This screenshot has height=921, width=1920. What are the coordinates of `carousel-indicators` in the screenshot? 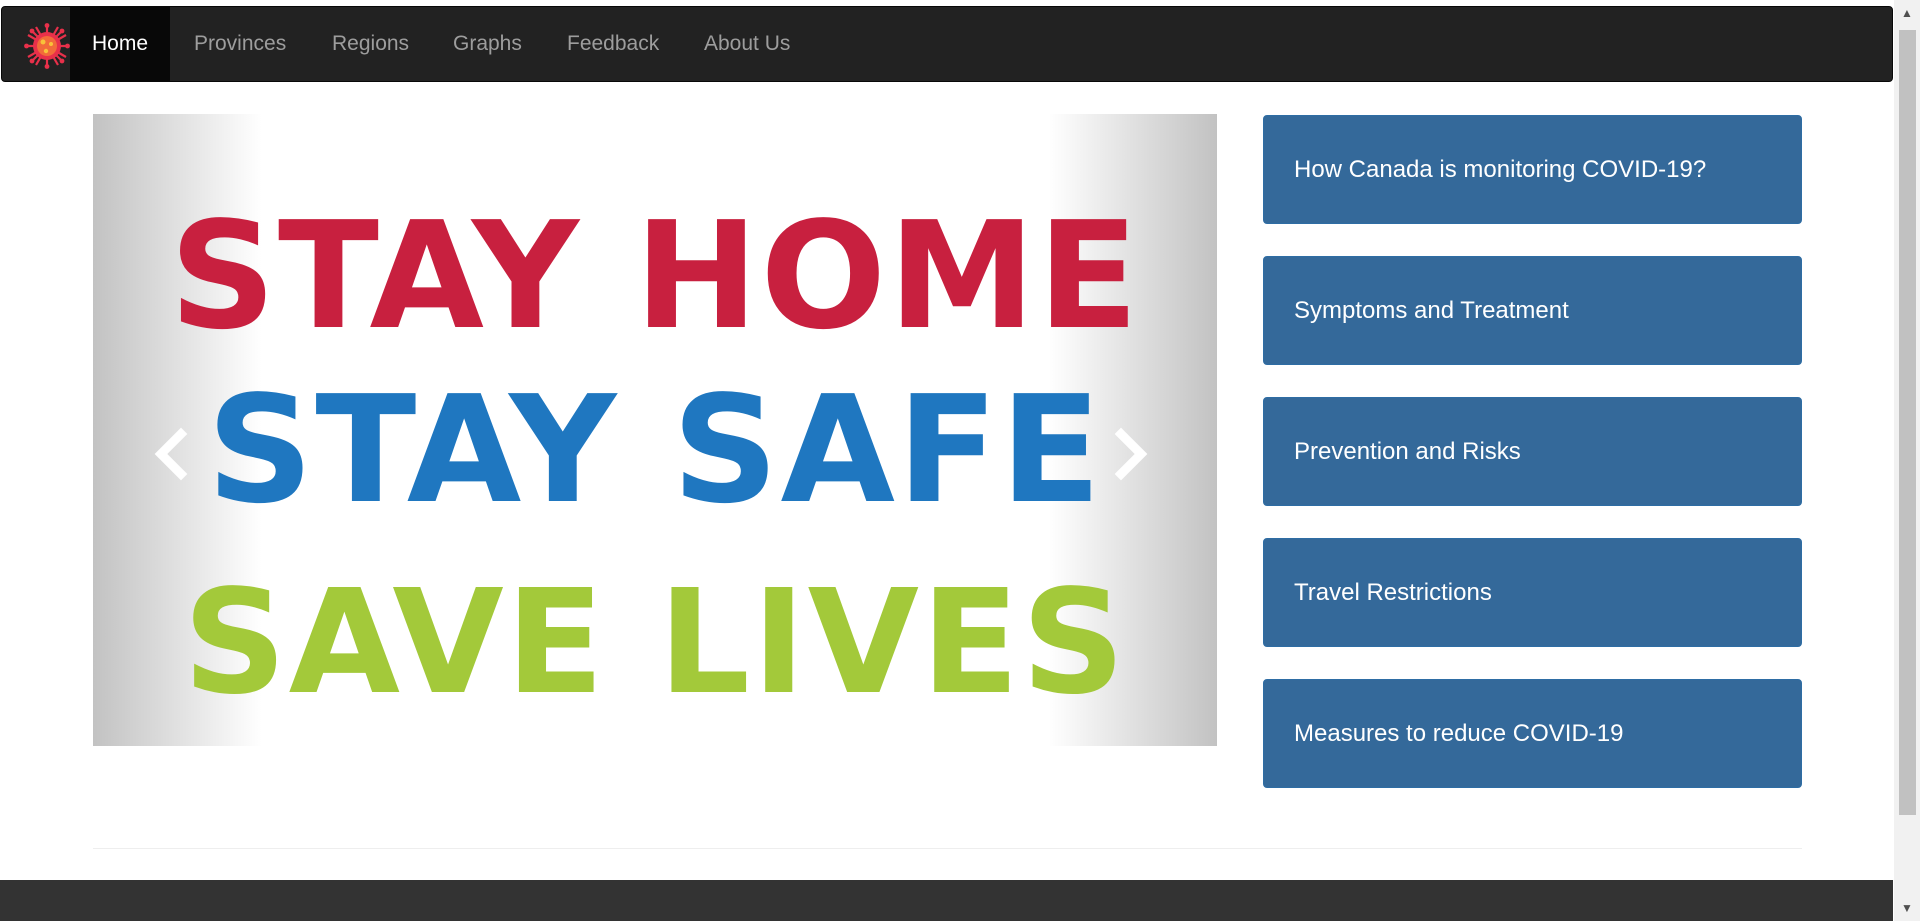 It's located at (655, 685).